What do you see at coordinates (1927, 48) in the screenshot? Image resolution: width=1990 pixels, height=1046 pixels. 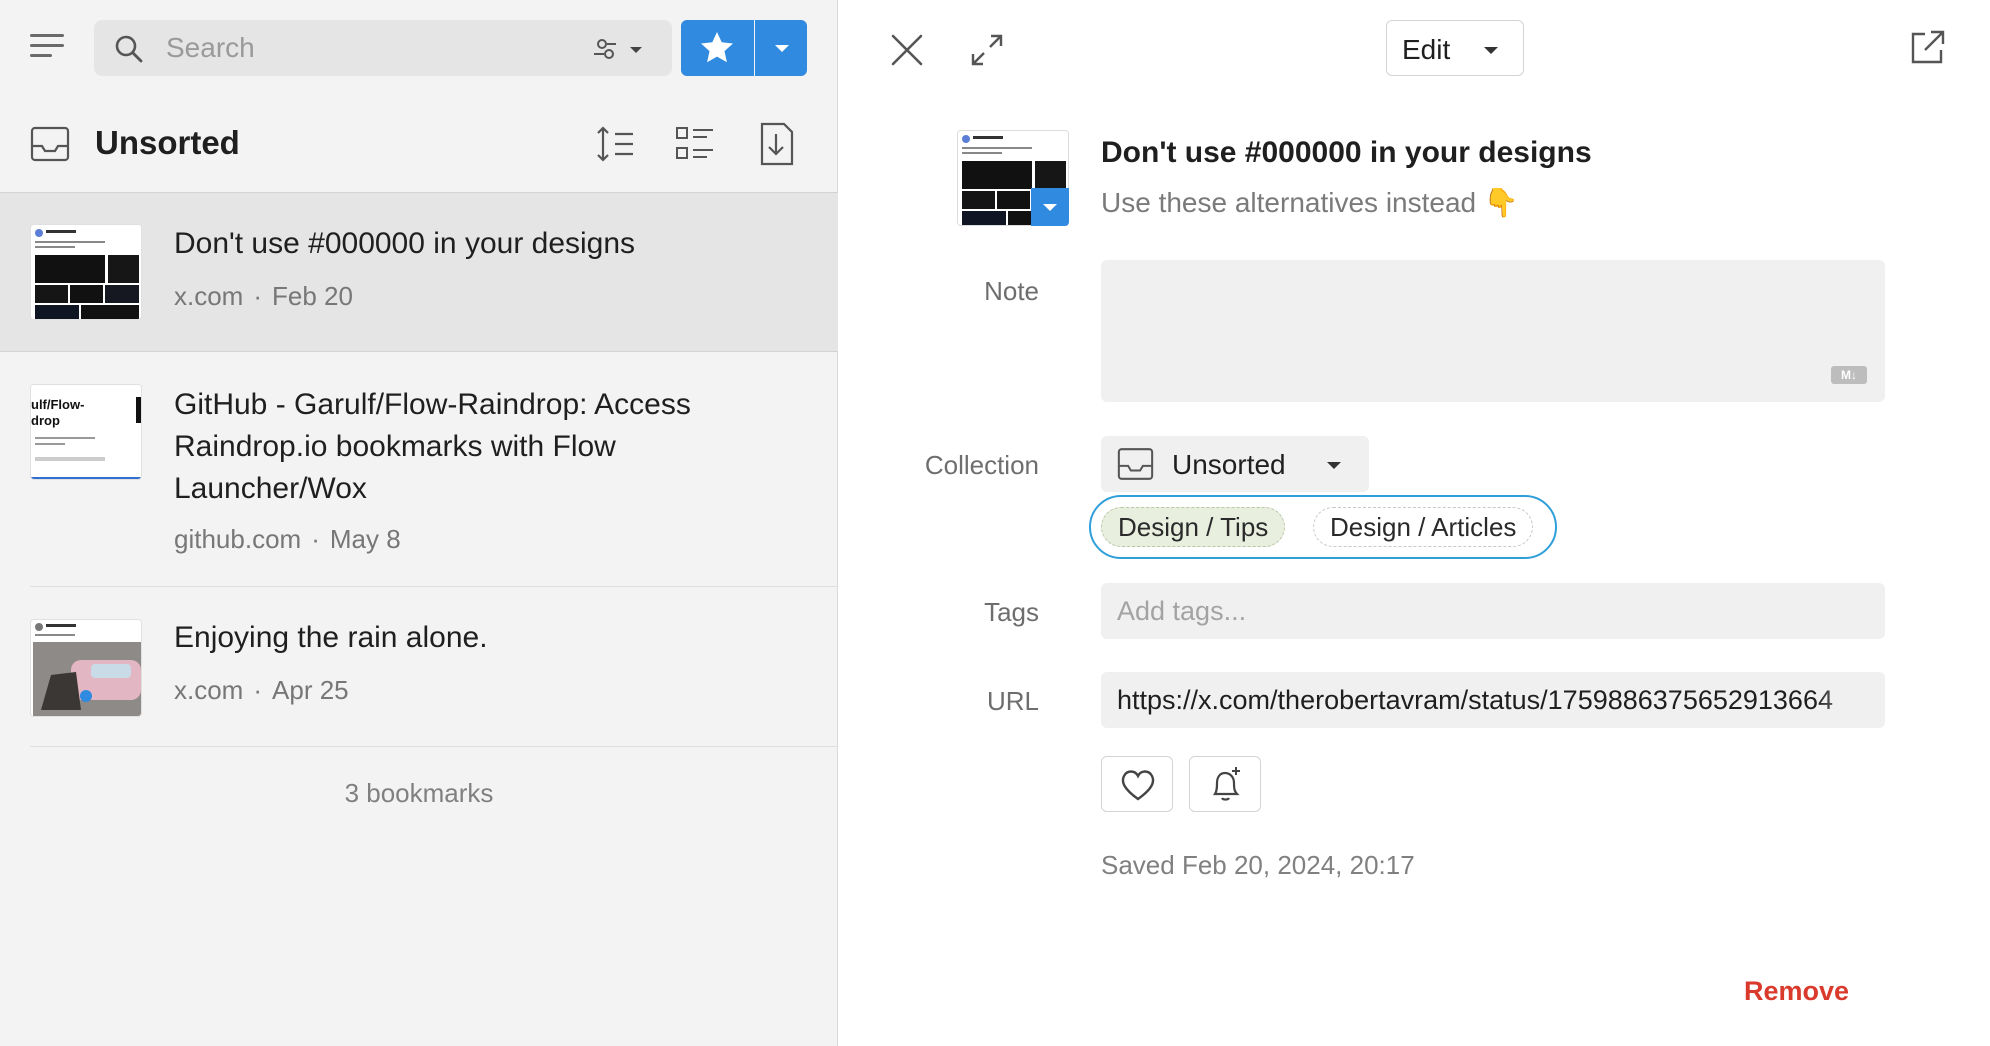 I see `external-link-icon` at bounding box center [1927, 48].